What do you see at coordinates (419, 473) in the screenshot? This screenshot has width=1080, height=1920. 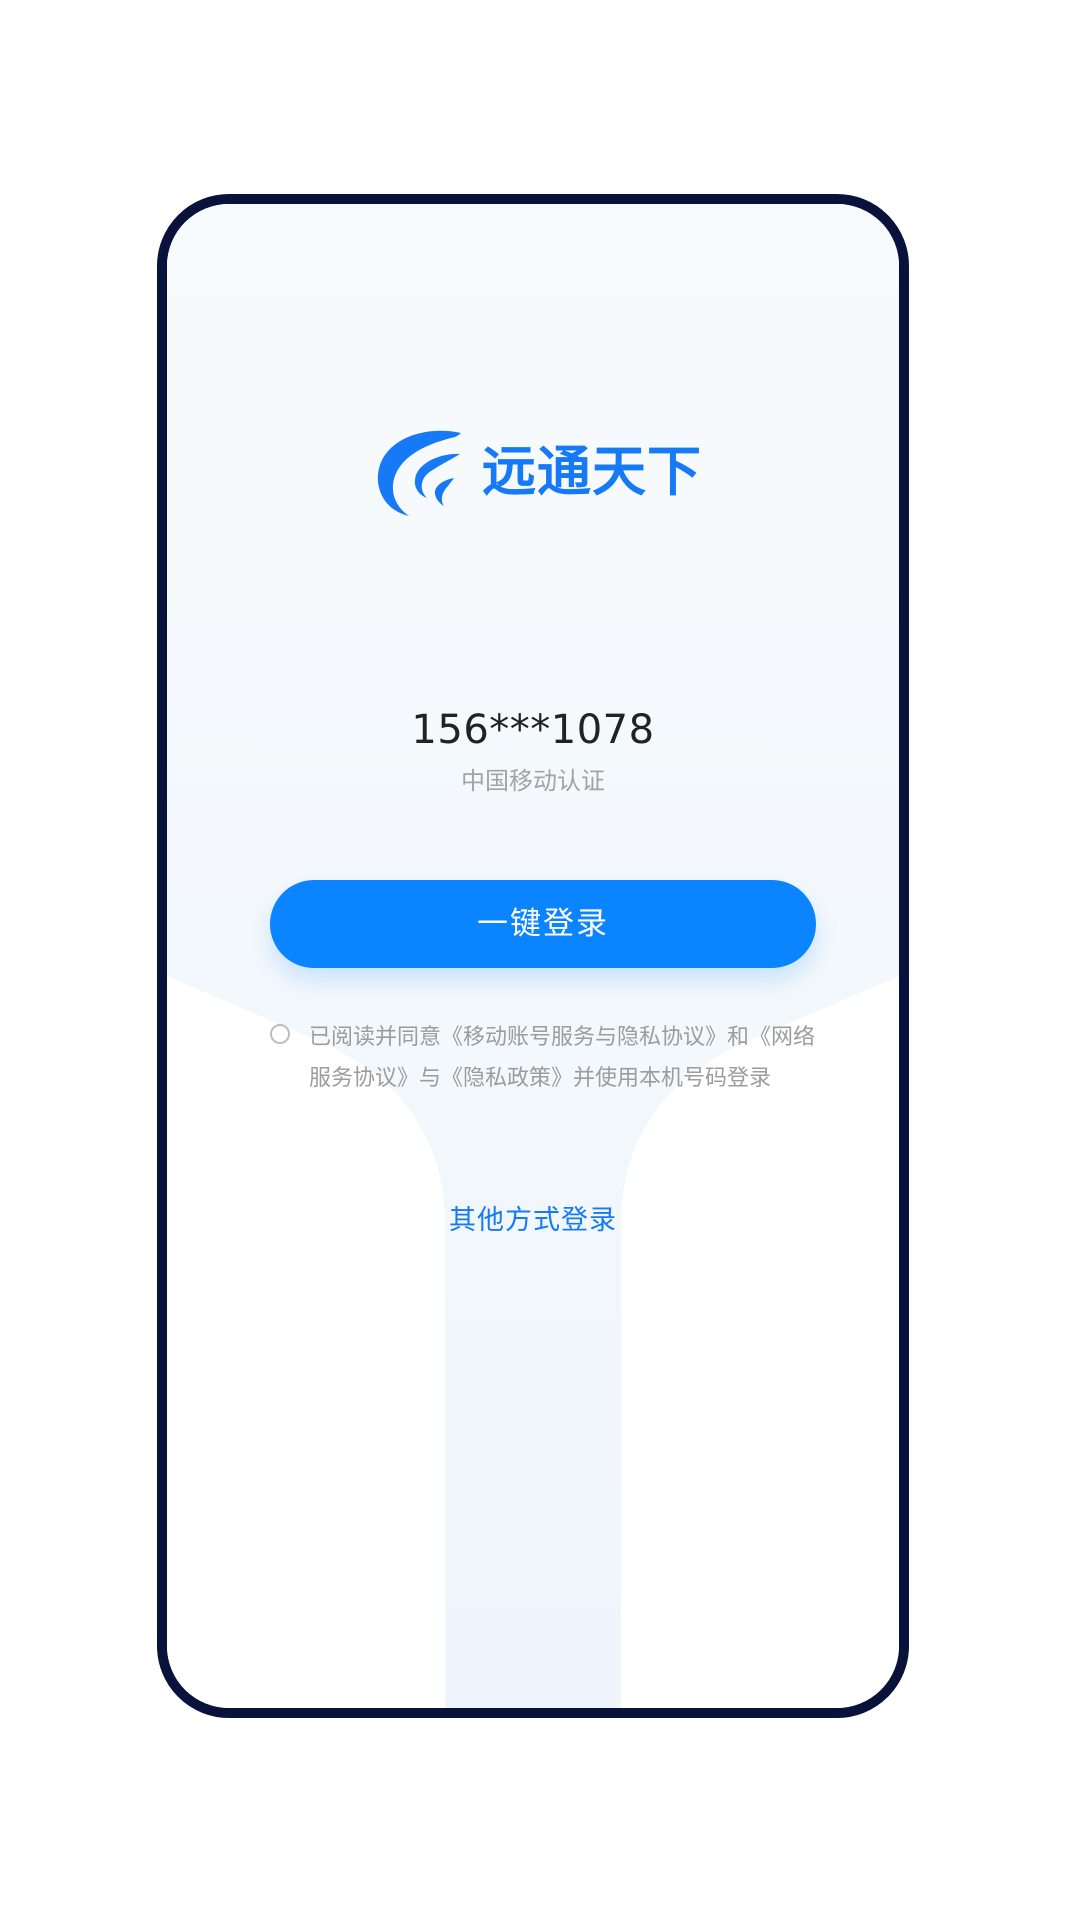 I see `brand-wave-icon` at bounding box center [419, 473].